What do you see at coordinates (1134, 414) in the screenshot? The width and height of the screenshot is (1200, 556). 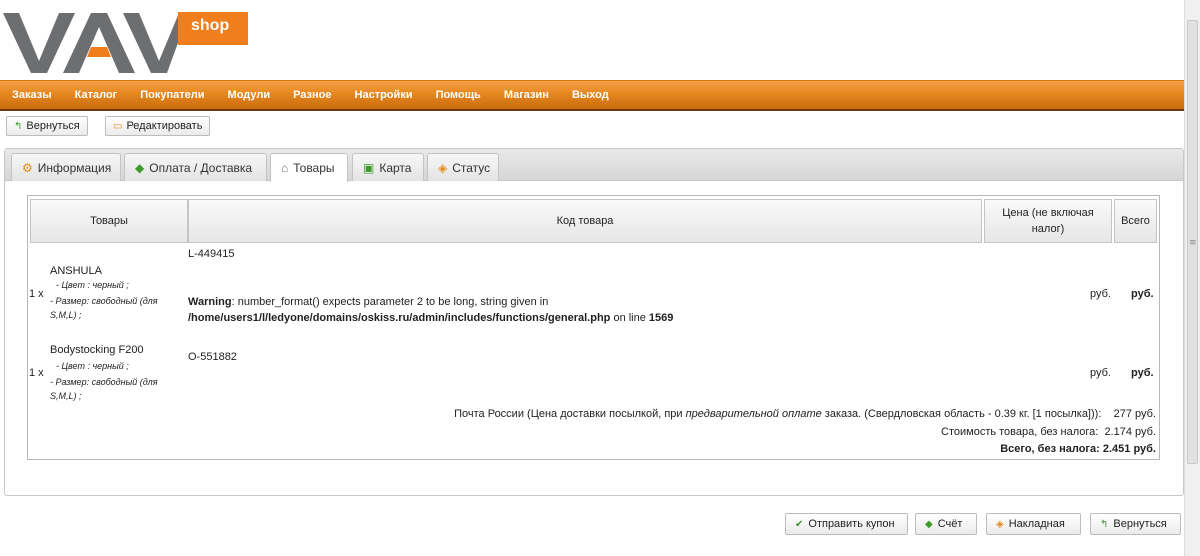 I see `shipping-value: 277 руб.` at bounding box center [1134, 414].